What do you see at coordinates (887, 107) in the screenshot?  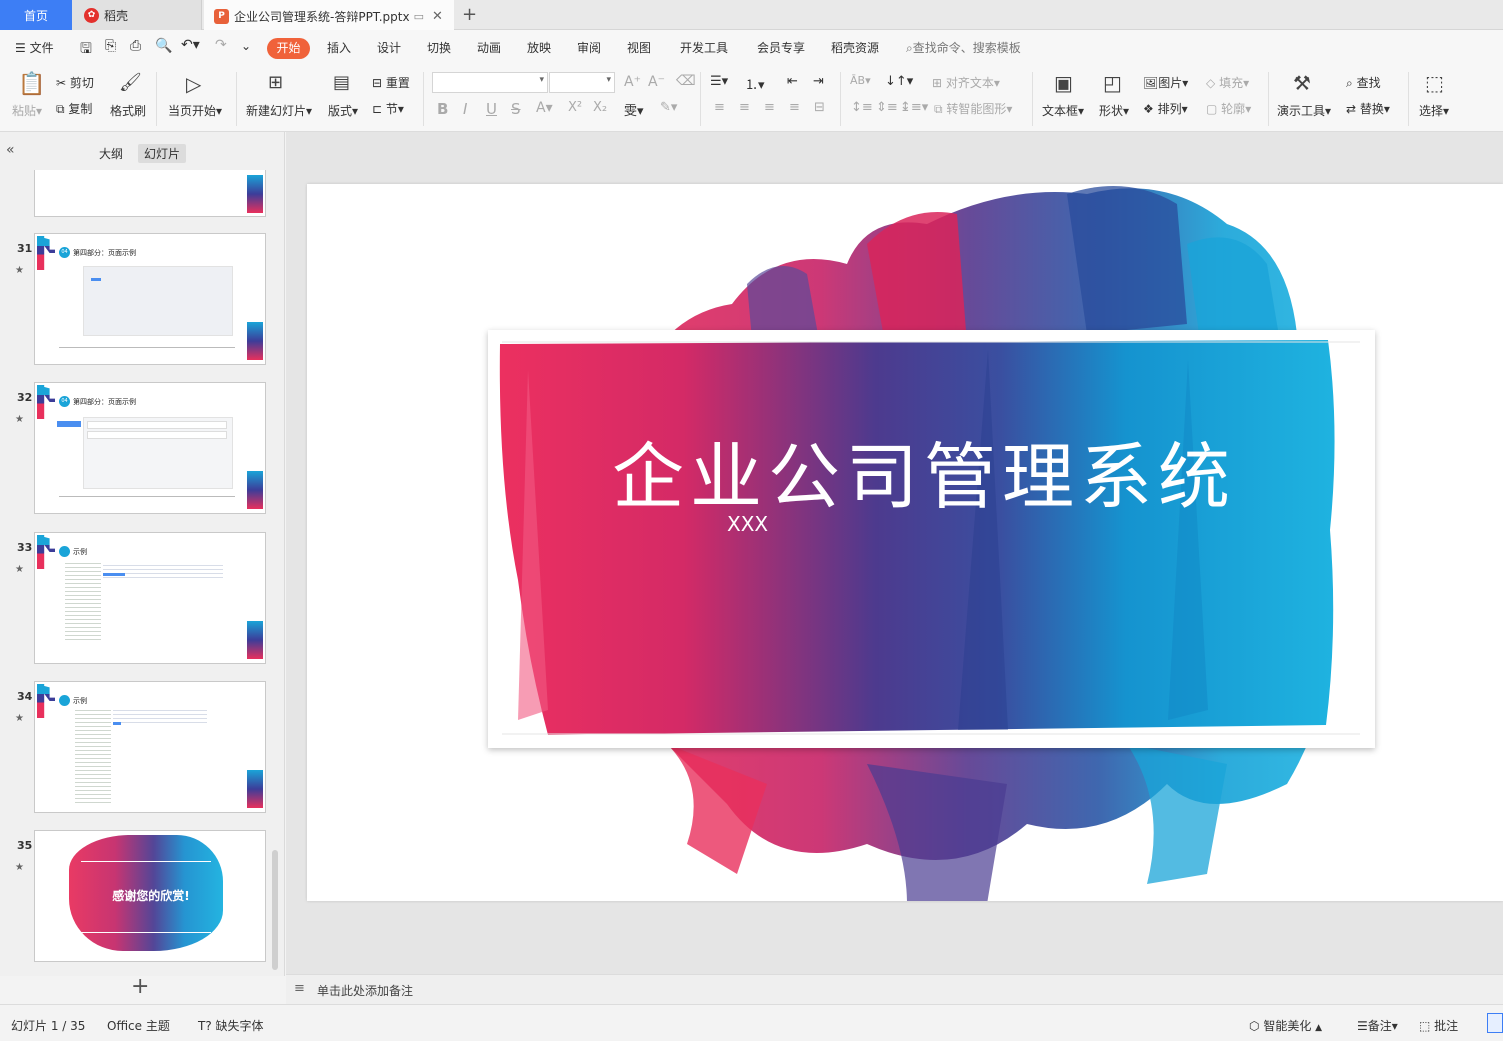 I see `paragraph-spacing-icon: ⇕≡` at bounding box center [887, 107].